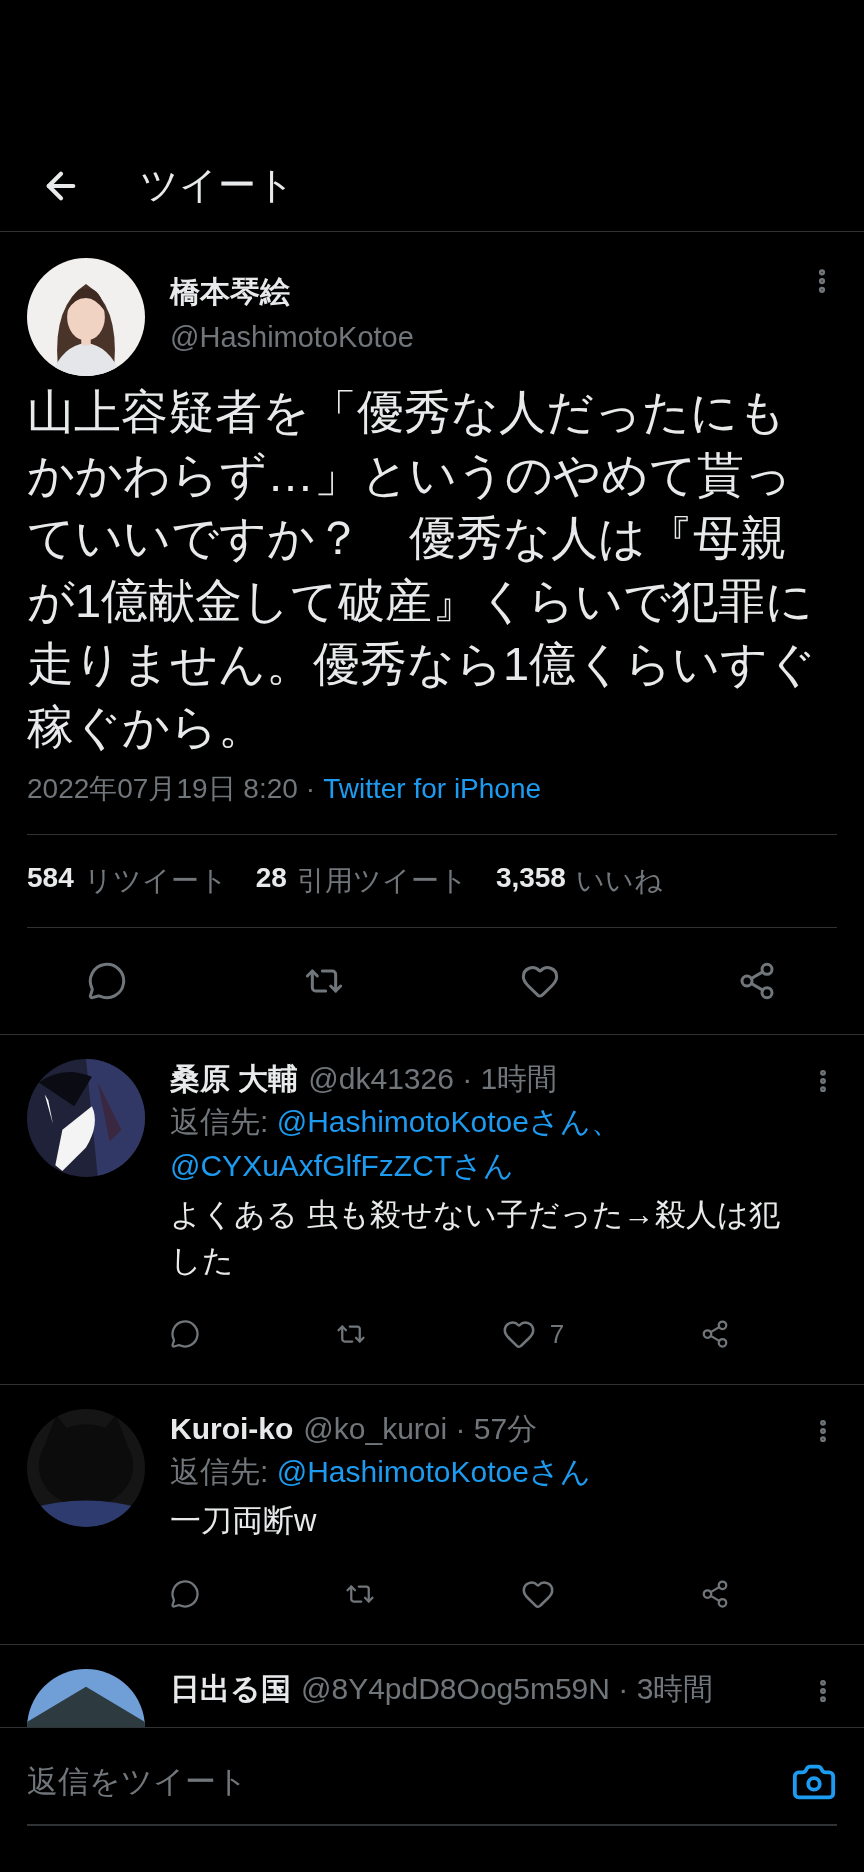 This screenshot has height=1872, width=864. Describe the element at coordinates (619, 881) in the screenshot. I see `stat-label: いいね` at that location.